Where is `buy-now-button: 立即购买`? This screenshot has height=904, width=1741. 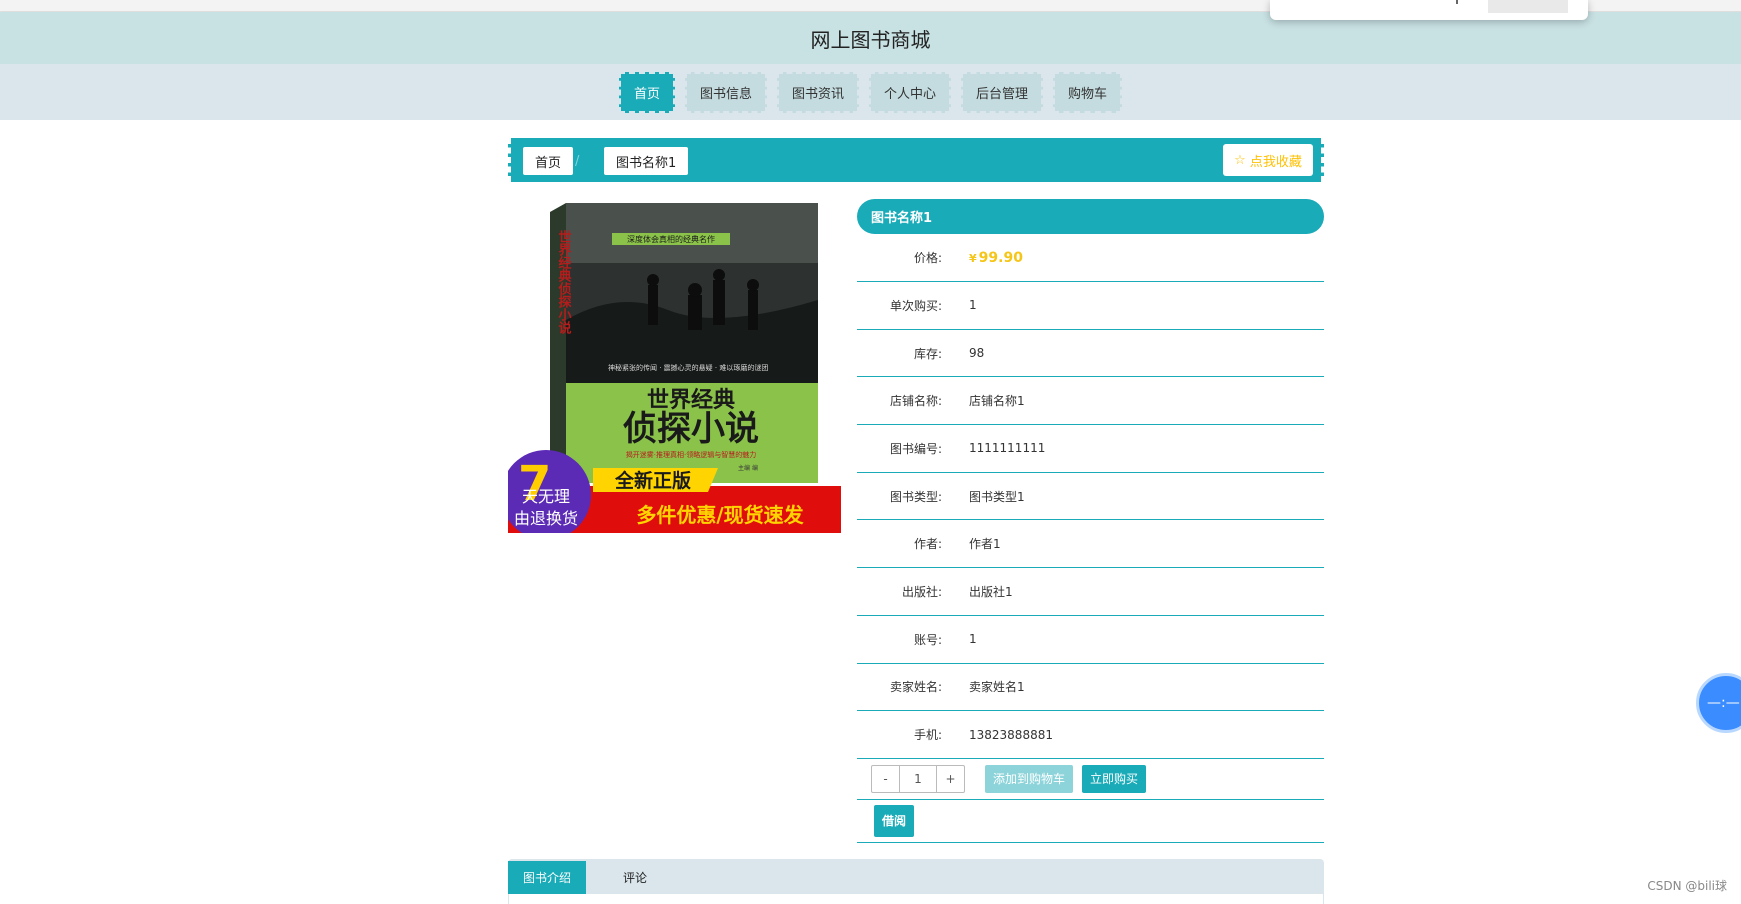 buy-now-button: 立即购买 is located at coordinates (1114, 778).